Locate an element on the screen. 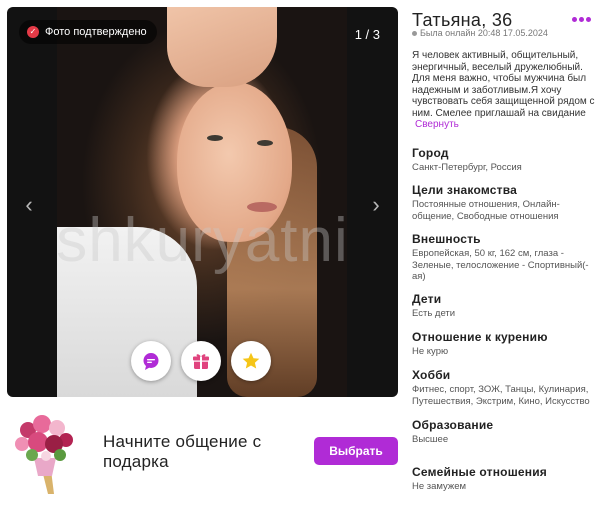  photo-counter: 1 / 3 is located at coordinates (367, 34).